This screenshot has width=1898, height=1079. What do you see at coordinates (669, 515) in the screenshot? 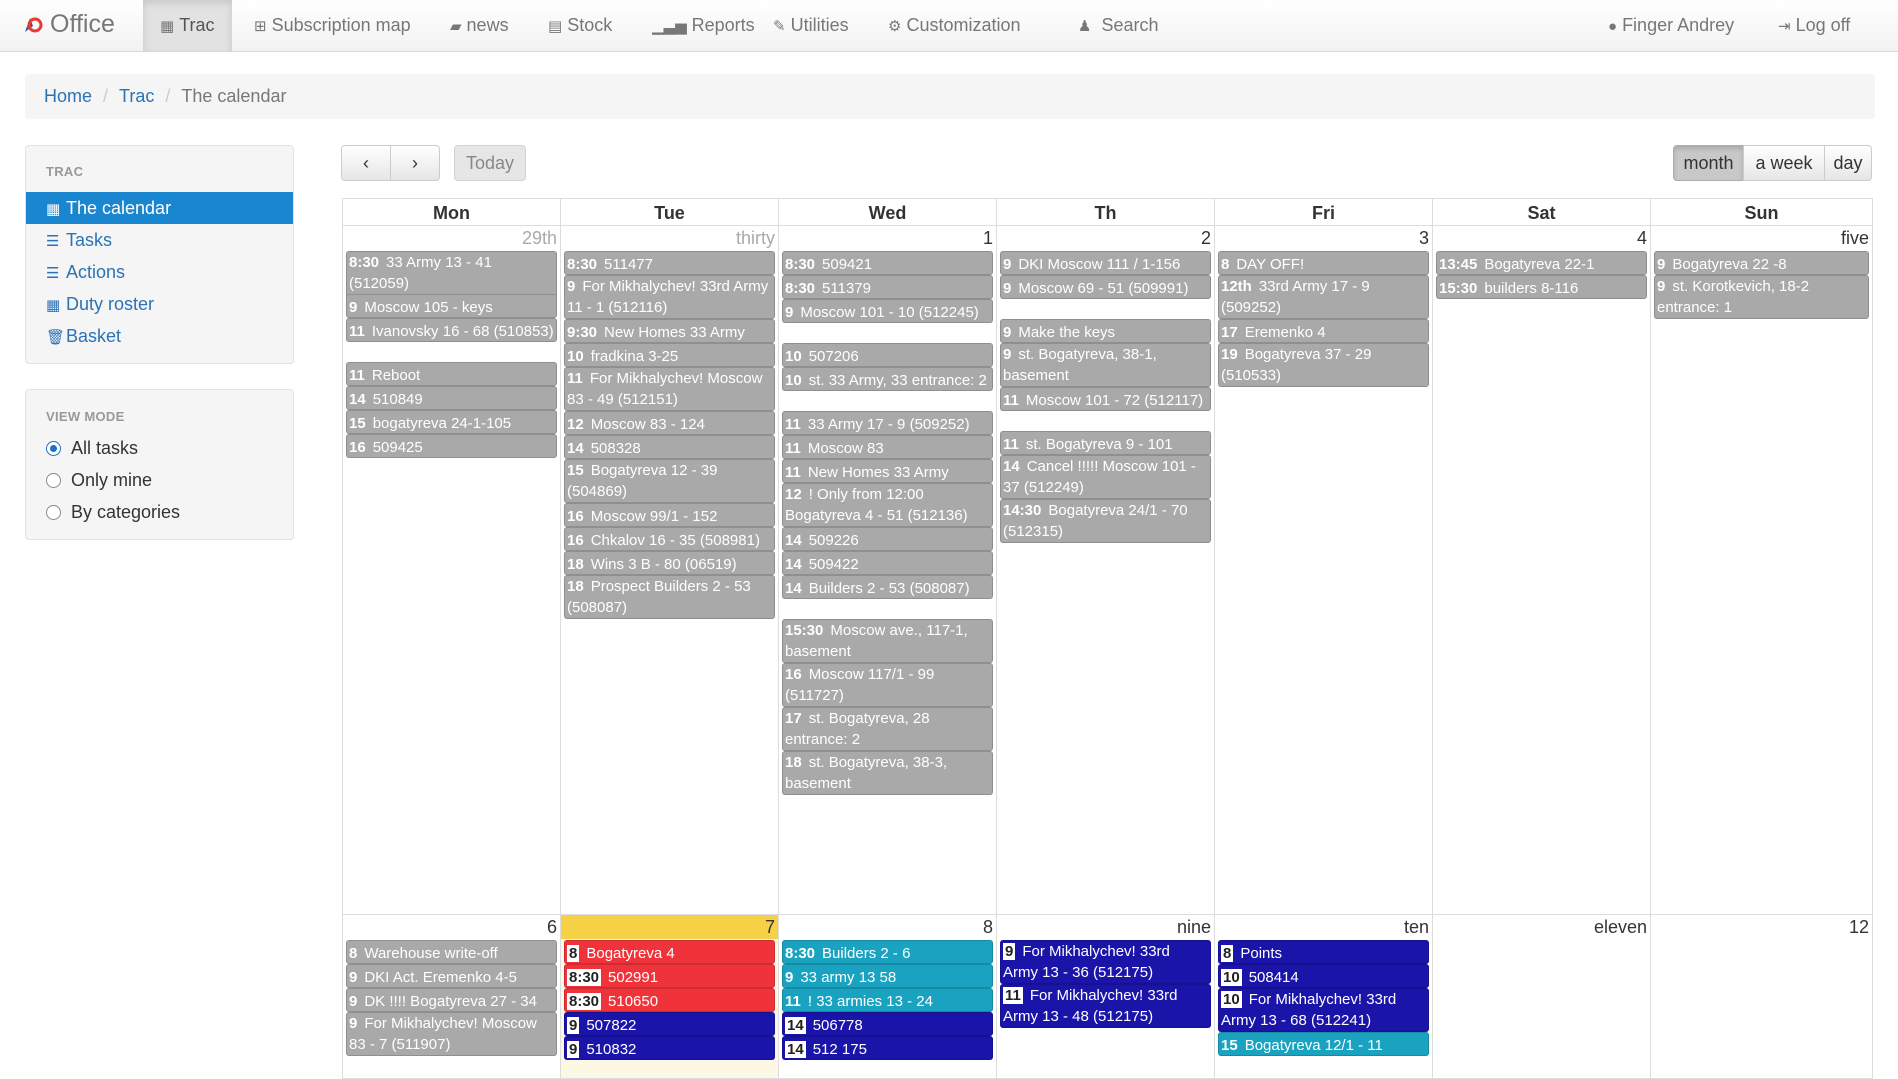
I see `calendar-event: 16 Moscow 99/1 - 152` at bounding box center [669, 515].